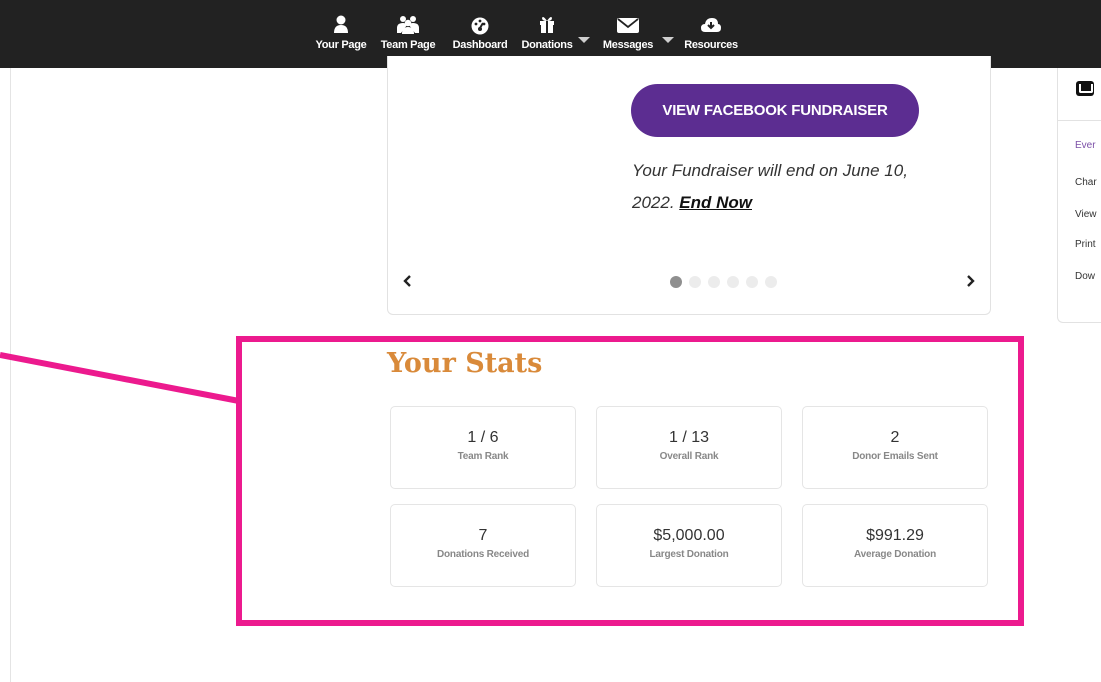  Describe the element at coordinates (341, 38) in the screenshot. I see `nav-your-page: Your Page` at that location.